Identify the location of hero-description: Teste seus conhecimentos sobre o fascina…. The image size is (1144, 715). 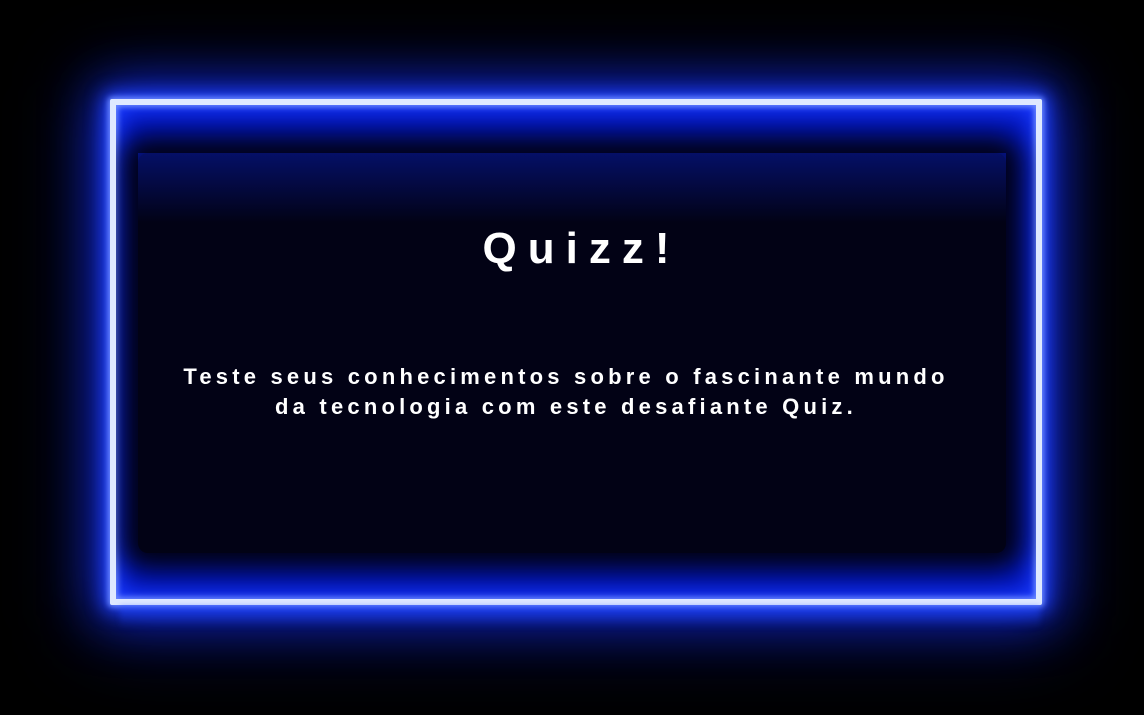
(566, 391).